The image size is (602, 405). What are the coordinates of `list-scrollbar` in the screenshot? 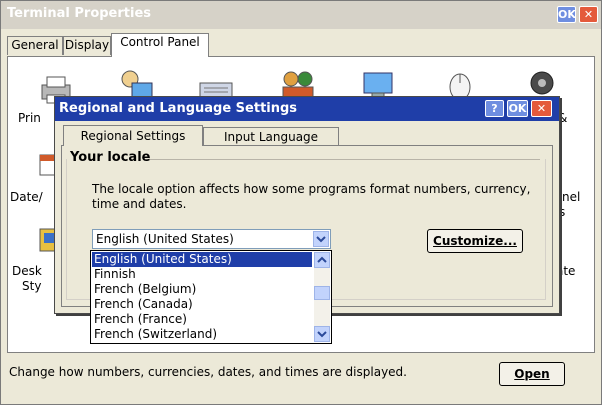 It's located at (322, 297).